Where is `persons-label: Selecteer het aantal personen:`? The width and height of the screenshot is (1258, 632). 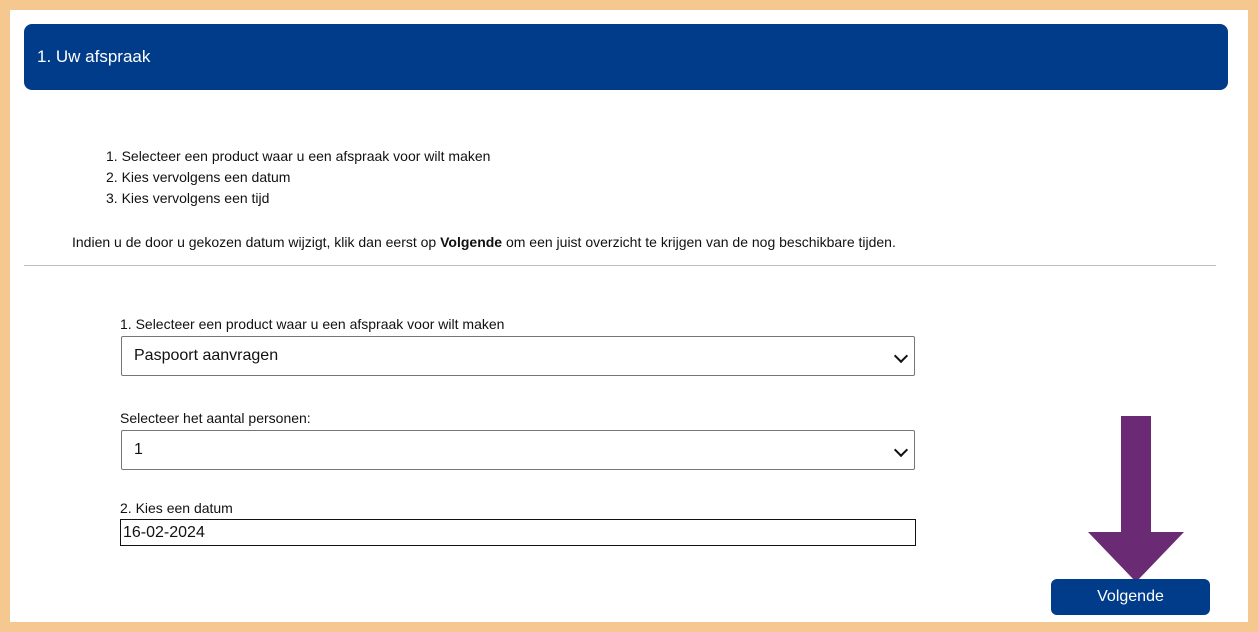
persons-label: Selecteer het aantal personen: is located at coordinates (215, 418).